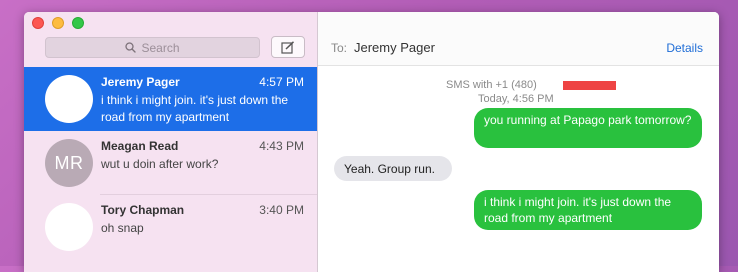 The height and width of the screenshot is (272, 738). Describe the element at coordinates (140, 146) in the screenshot. I see `conversation-name: Meagan Read` at that location.